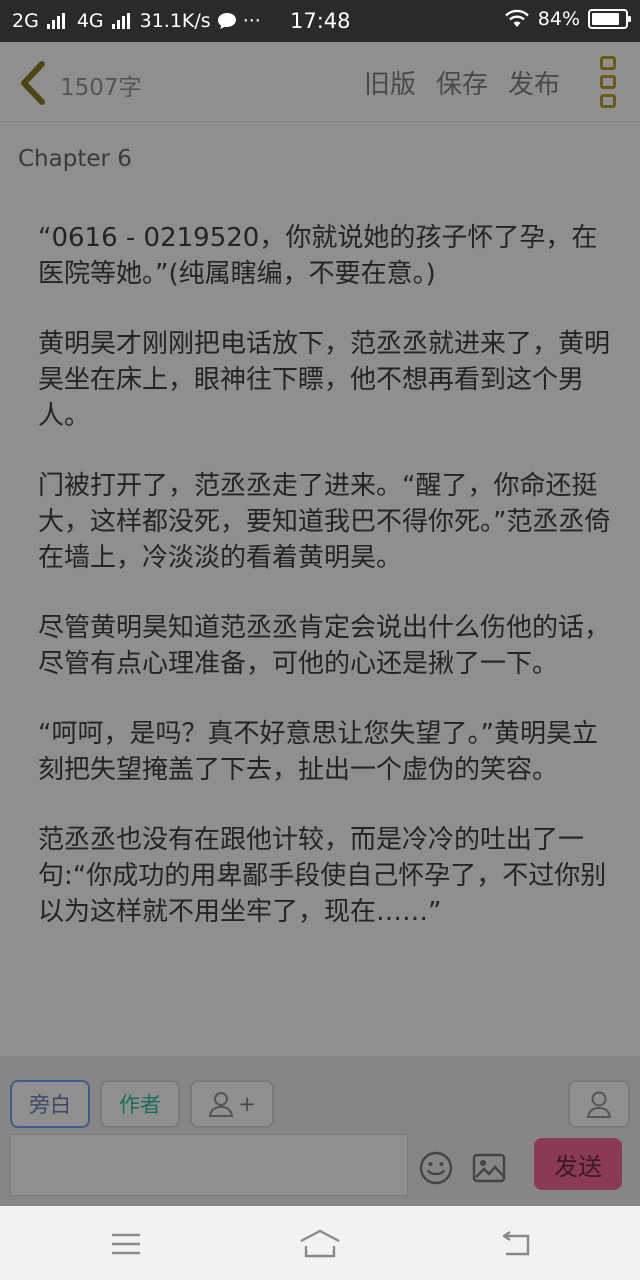 The width and height of the screenshot is (640, 1280). What do you see at coordinates (320, 82) in the screenshot?
I see `editor-toolbar: 1507字 旧版 保存 发布` at bounding box center [320, 82].